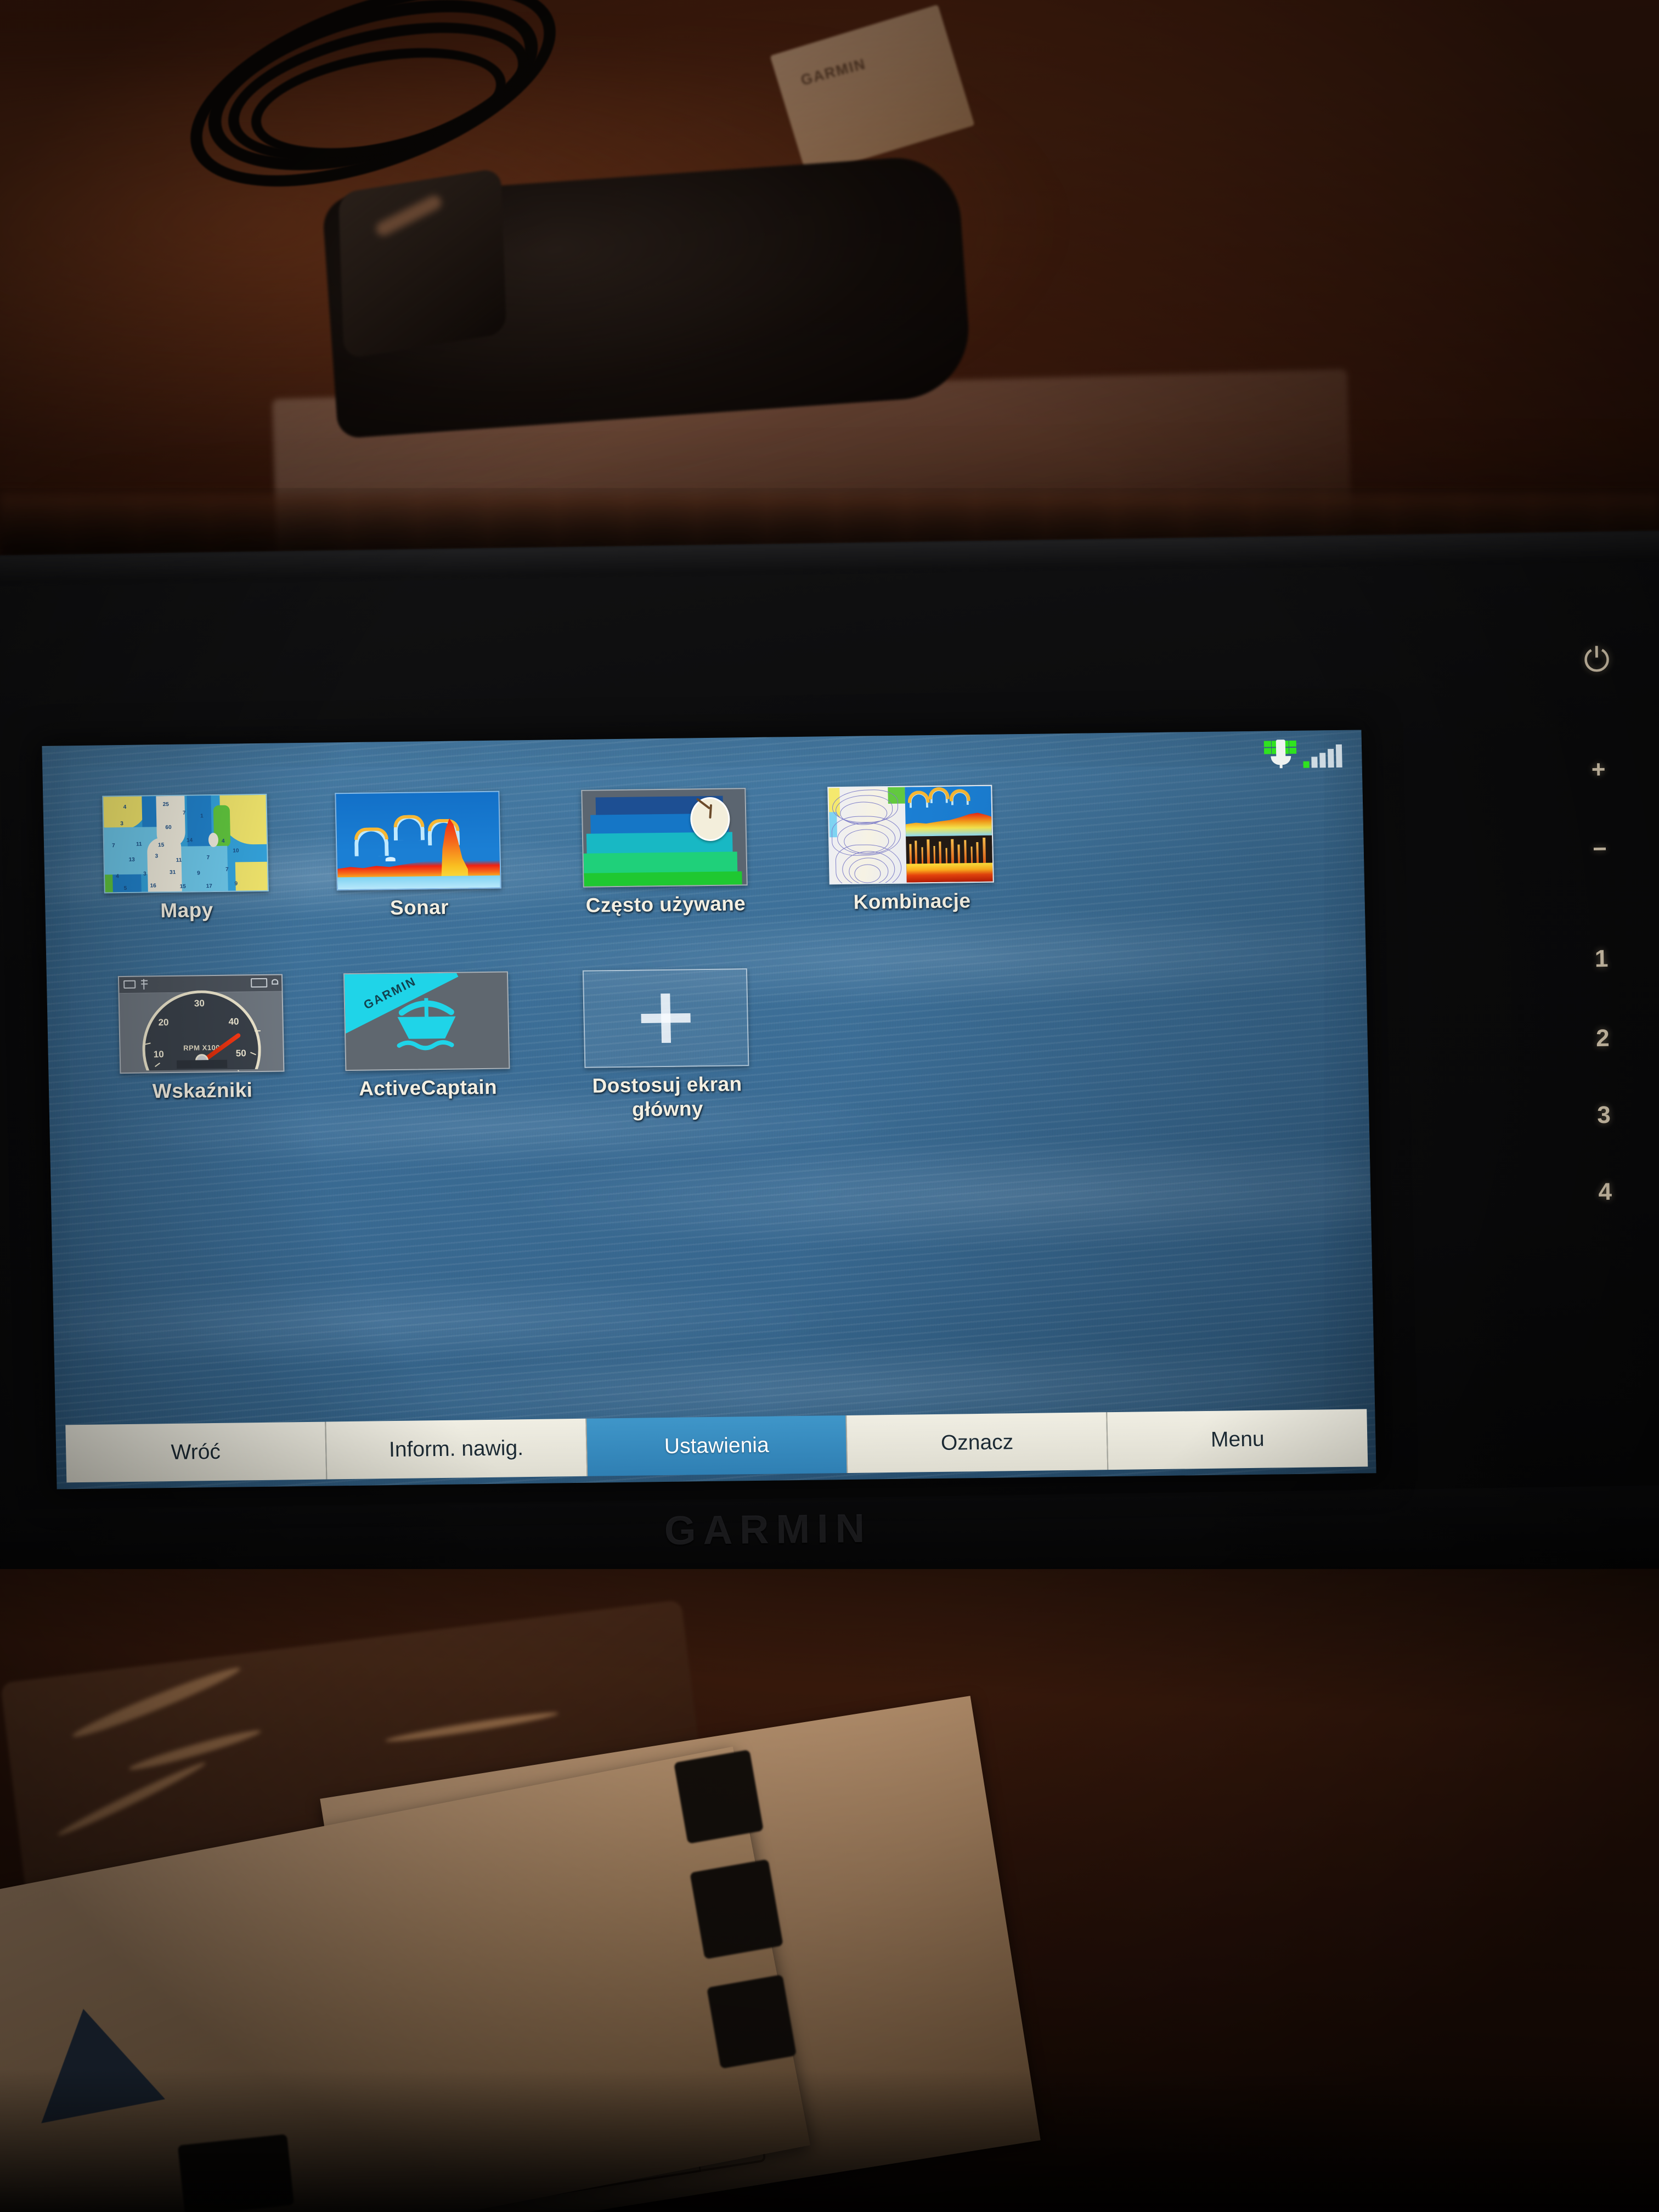 This screenshot has height=2212, width=1659. I want to click on satellite-icon, so click(1281, 754).